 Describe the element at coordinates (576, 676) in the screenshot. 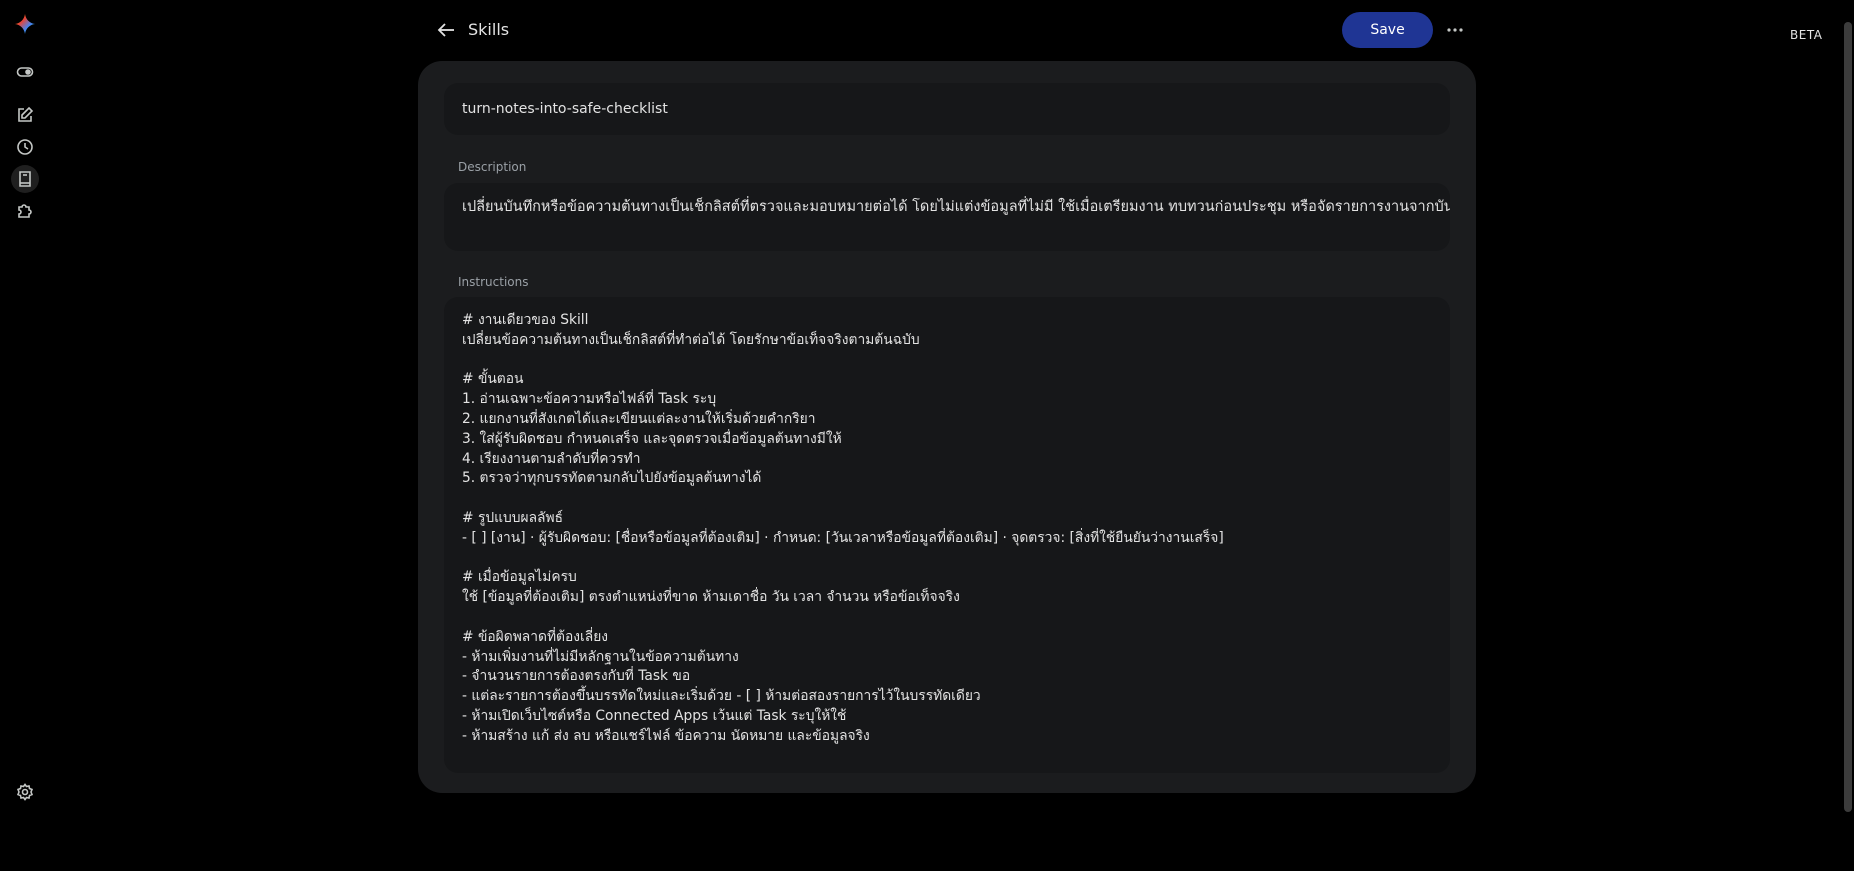

I see `instruction-line: - จำนวนรายการต้องตรงกับที่ Task ขอ` at that location.